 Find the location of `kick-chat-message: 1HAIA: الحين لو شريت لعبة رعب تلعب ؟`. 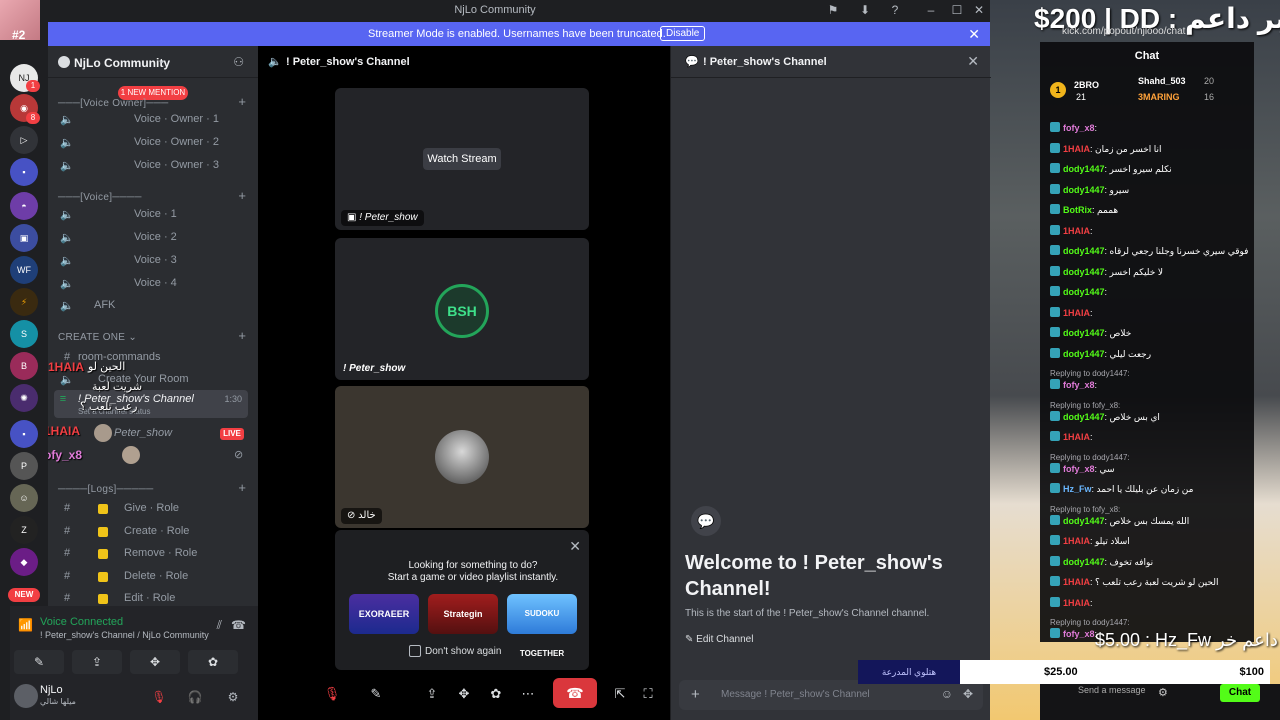

kick-chat-message: 1HAIA: الحين لو شريت لعبة رعب تلعب ؟ is located at coordinates (1152, 586).